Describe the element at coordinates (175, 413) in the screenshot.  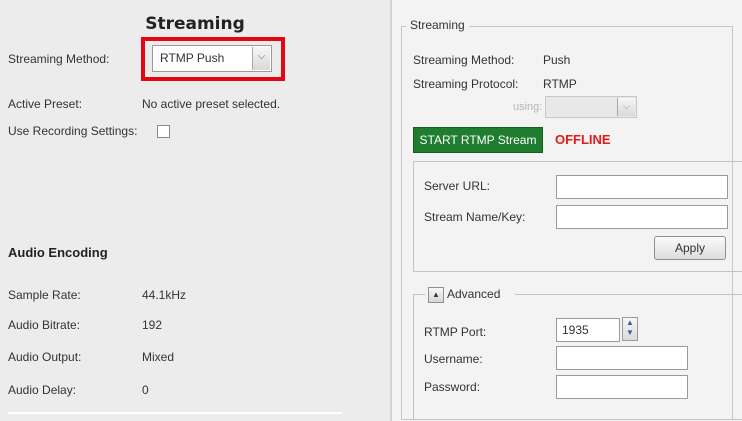
I see `bottom-divider` at that location.